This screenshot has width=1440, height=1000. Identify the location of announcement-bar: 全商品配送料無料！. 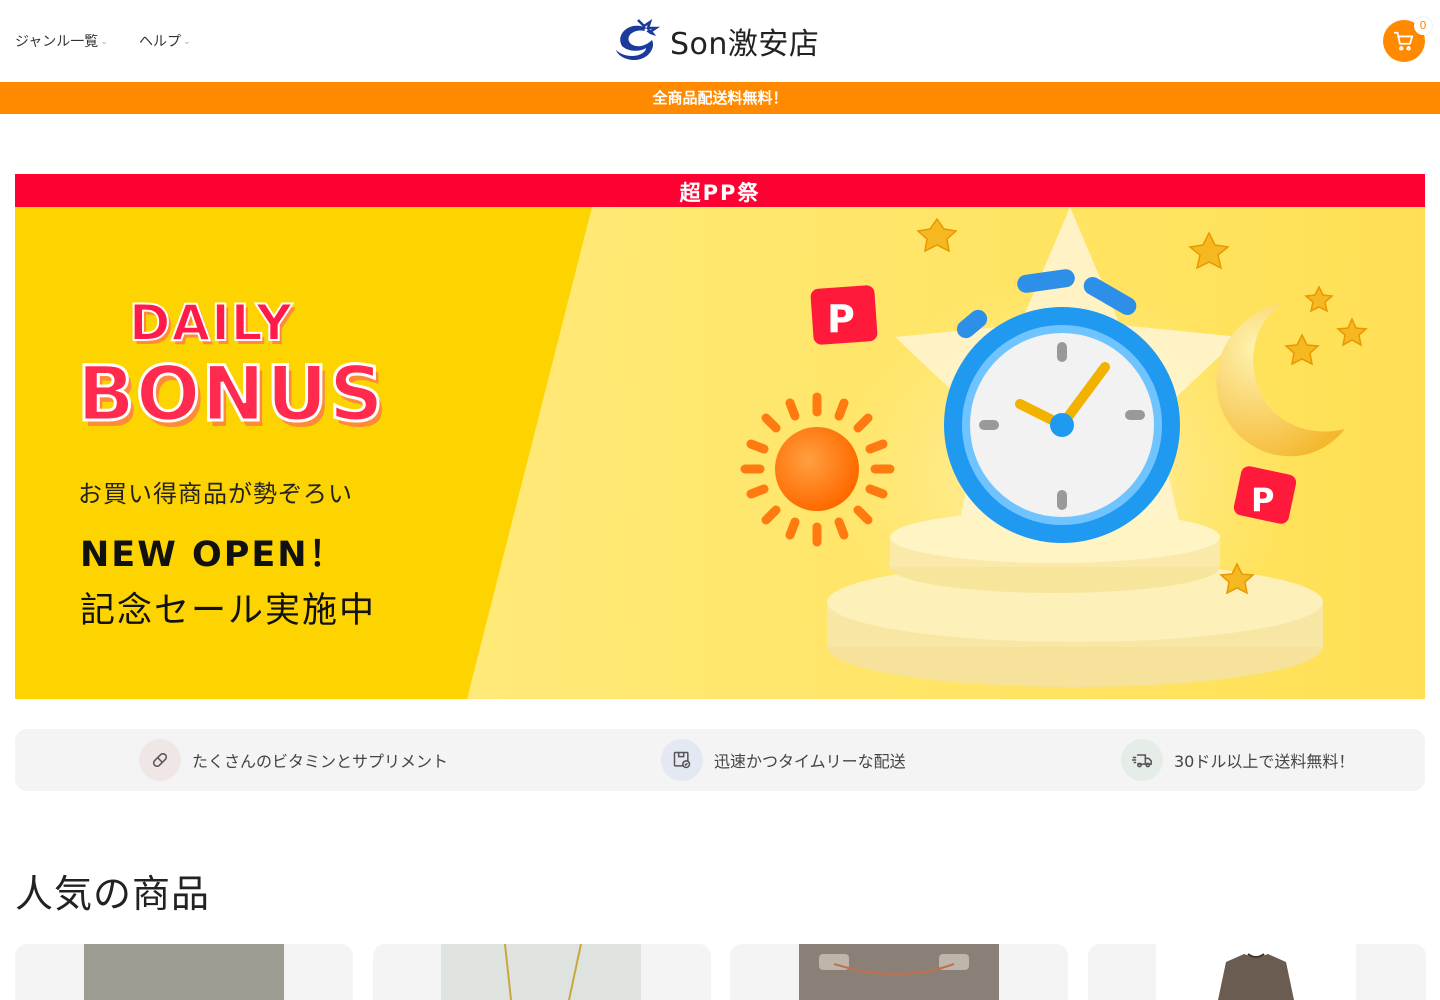
(720, 98).